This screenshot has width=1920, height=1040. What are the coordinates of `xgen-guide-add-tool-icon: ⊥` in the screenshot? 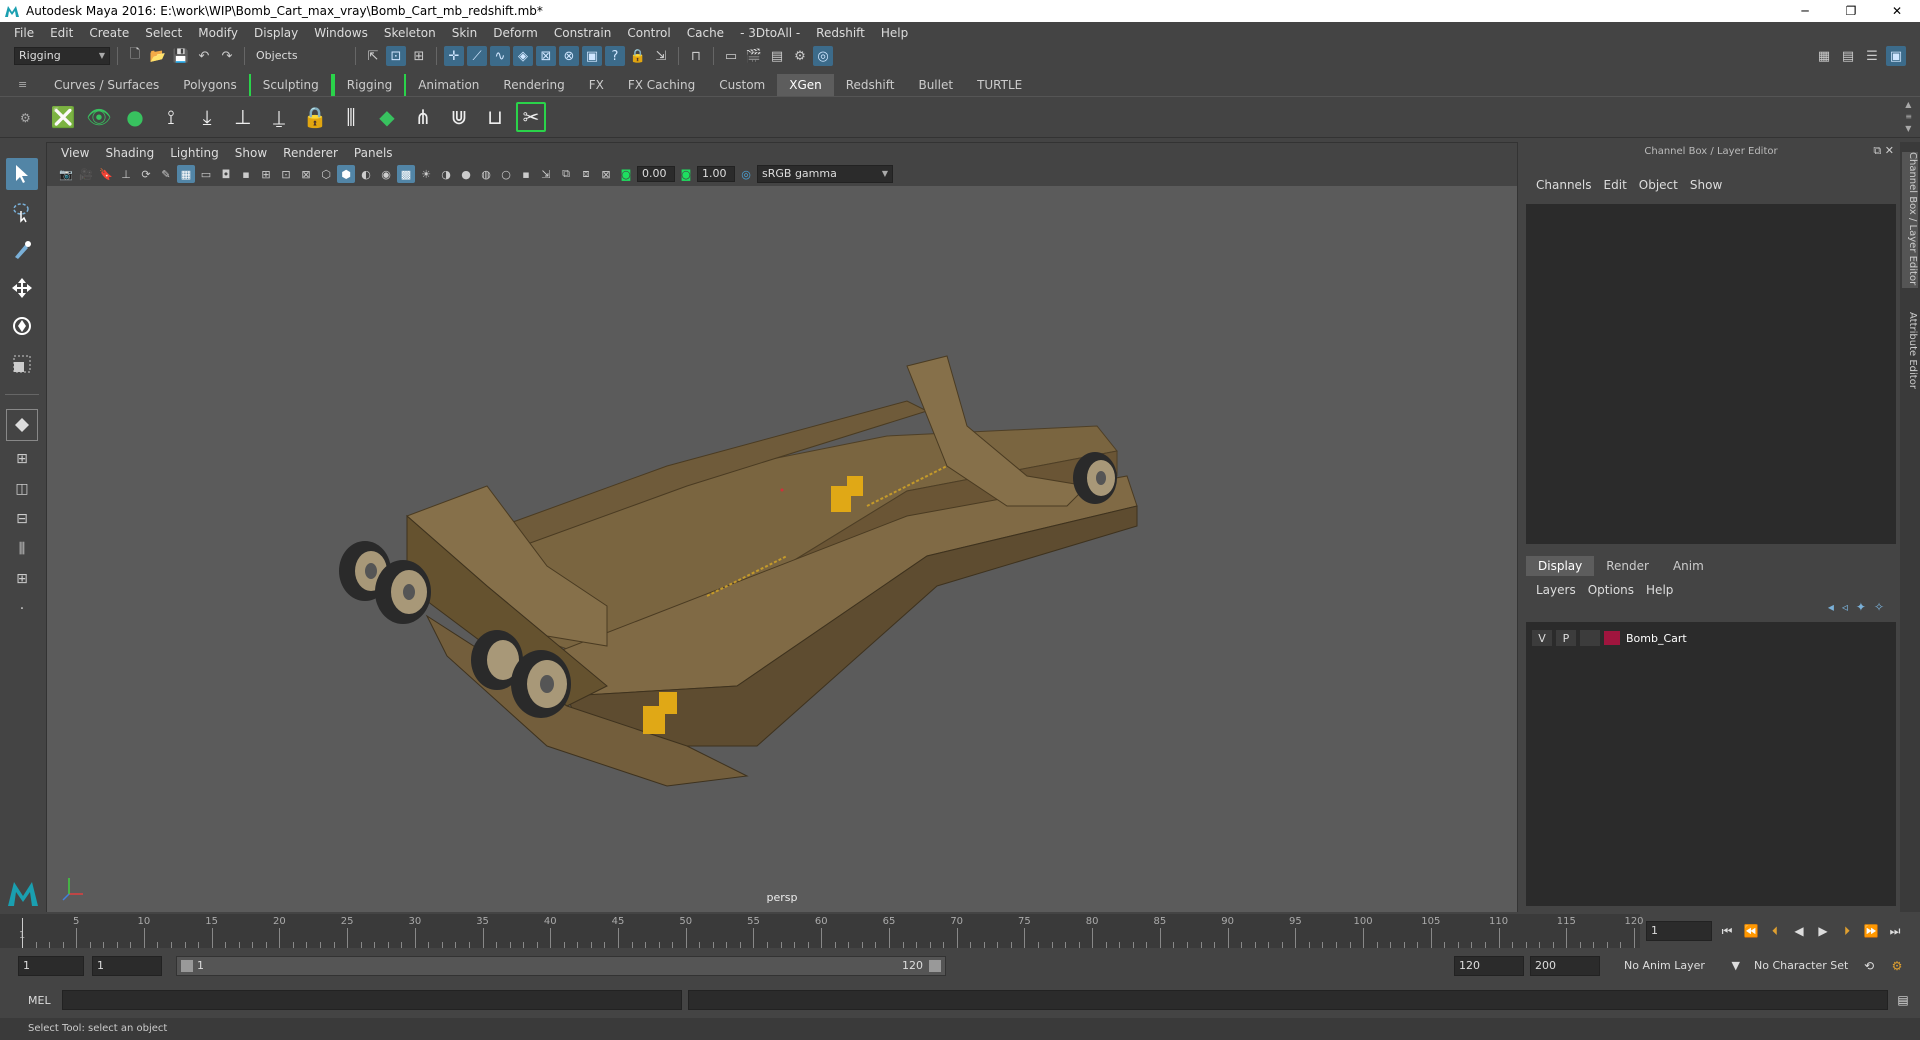 It's located at (243, 117).